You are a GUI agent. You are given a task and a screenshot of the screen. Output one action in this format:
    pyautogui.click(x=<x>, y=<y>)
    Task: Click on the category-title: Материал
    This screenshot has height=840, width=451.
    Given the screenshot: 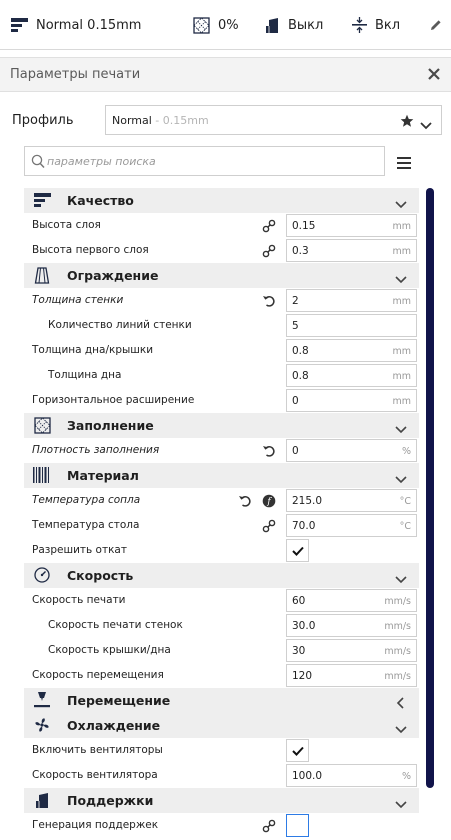 What is the action you would take?
    pyautogui.click(x=103, y=475)
    